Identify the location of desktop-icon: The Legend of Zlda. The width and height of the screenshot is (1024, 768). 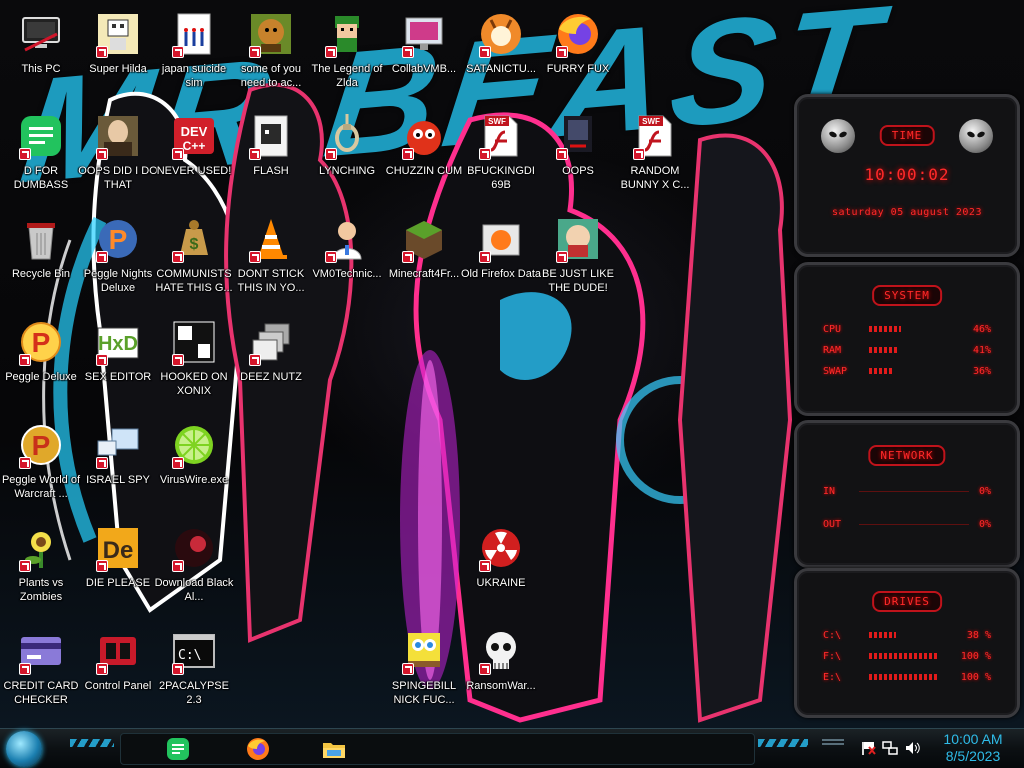
(347, 58).